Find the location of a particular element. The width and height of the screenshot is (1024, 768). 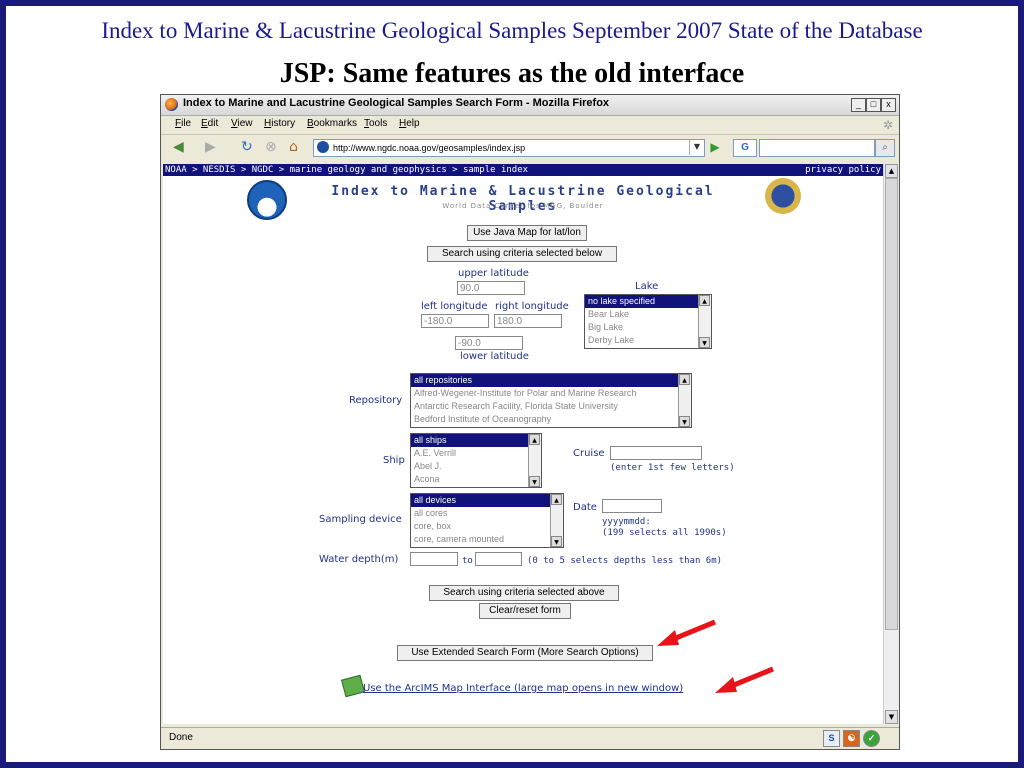

lake-label: Lake is located at coordinates (647, 286).